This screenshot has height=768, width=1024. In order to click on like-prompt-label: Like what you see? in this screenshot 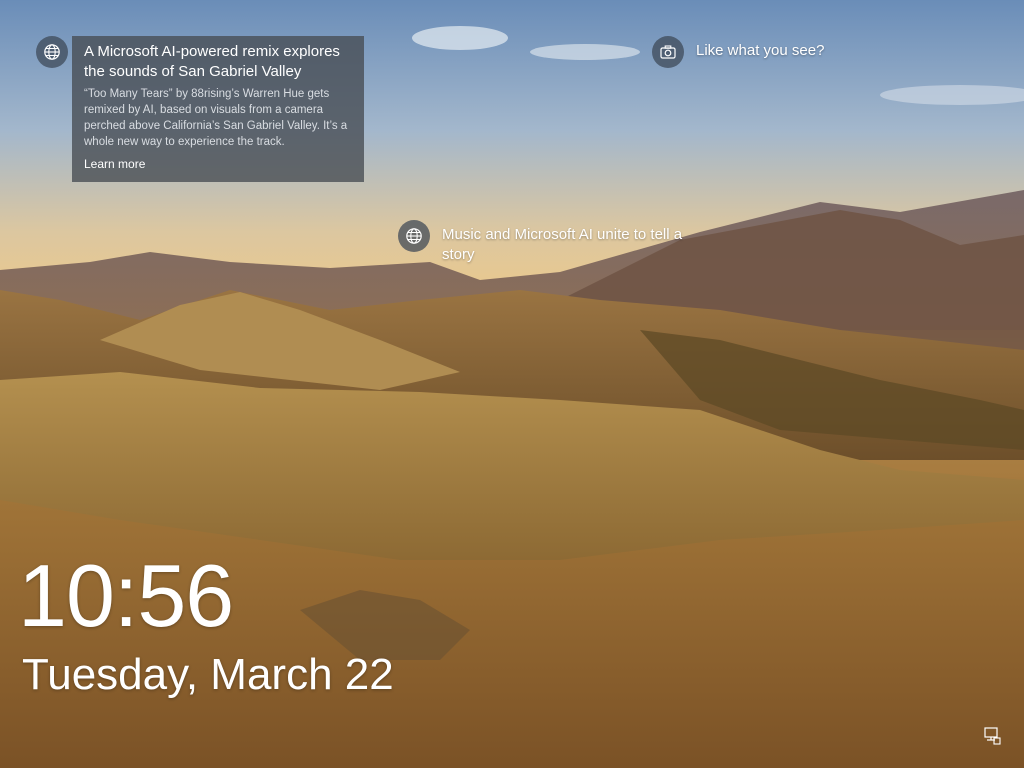, I will do `click(760, 48)`.